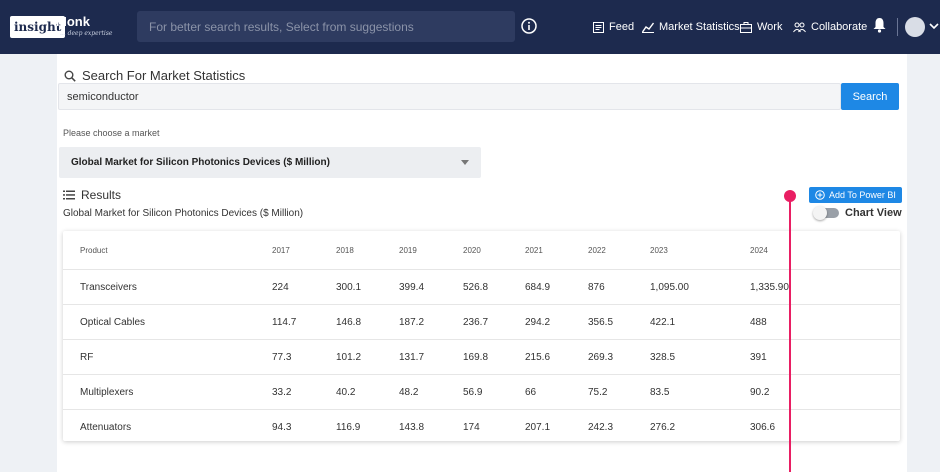 The width and height of the screenshot is (940, 472). Describe the element at coordinates (367, 250) in the screenshot. I see `column-header: 2018` at that location.